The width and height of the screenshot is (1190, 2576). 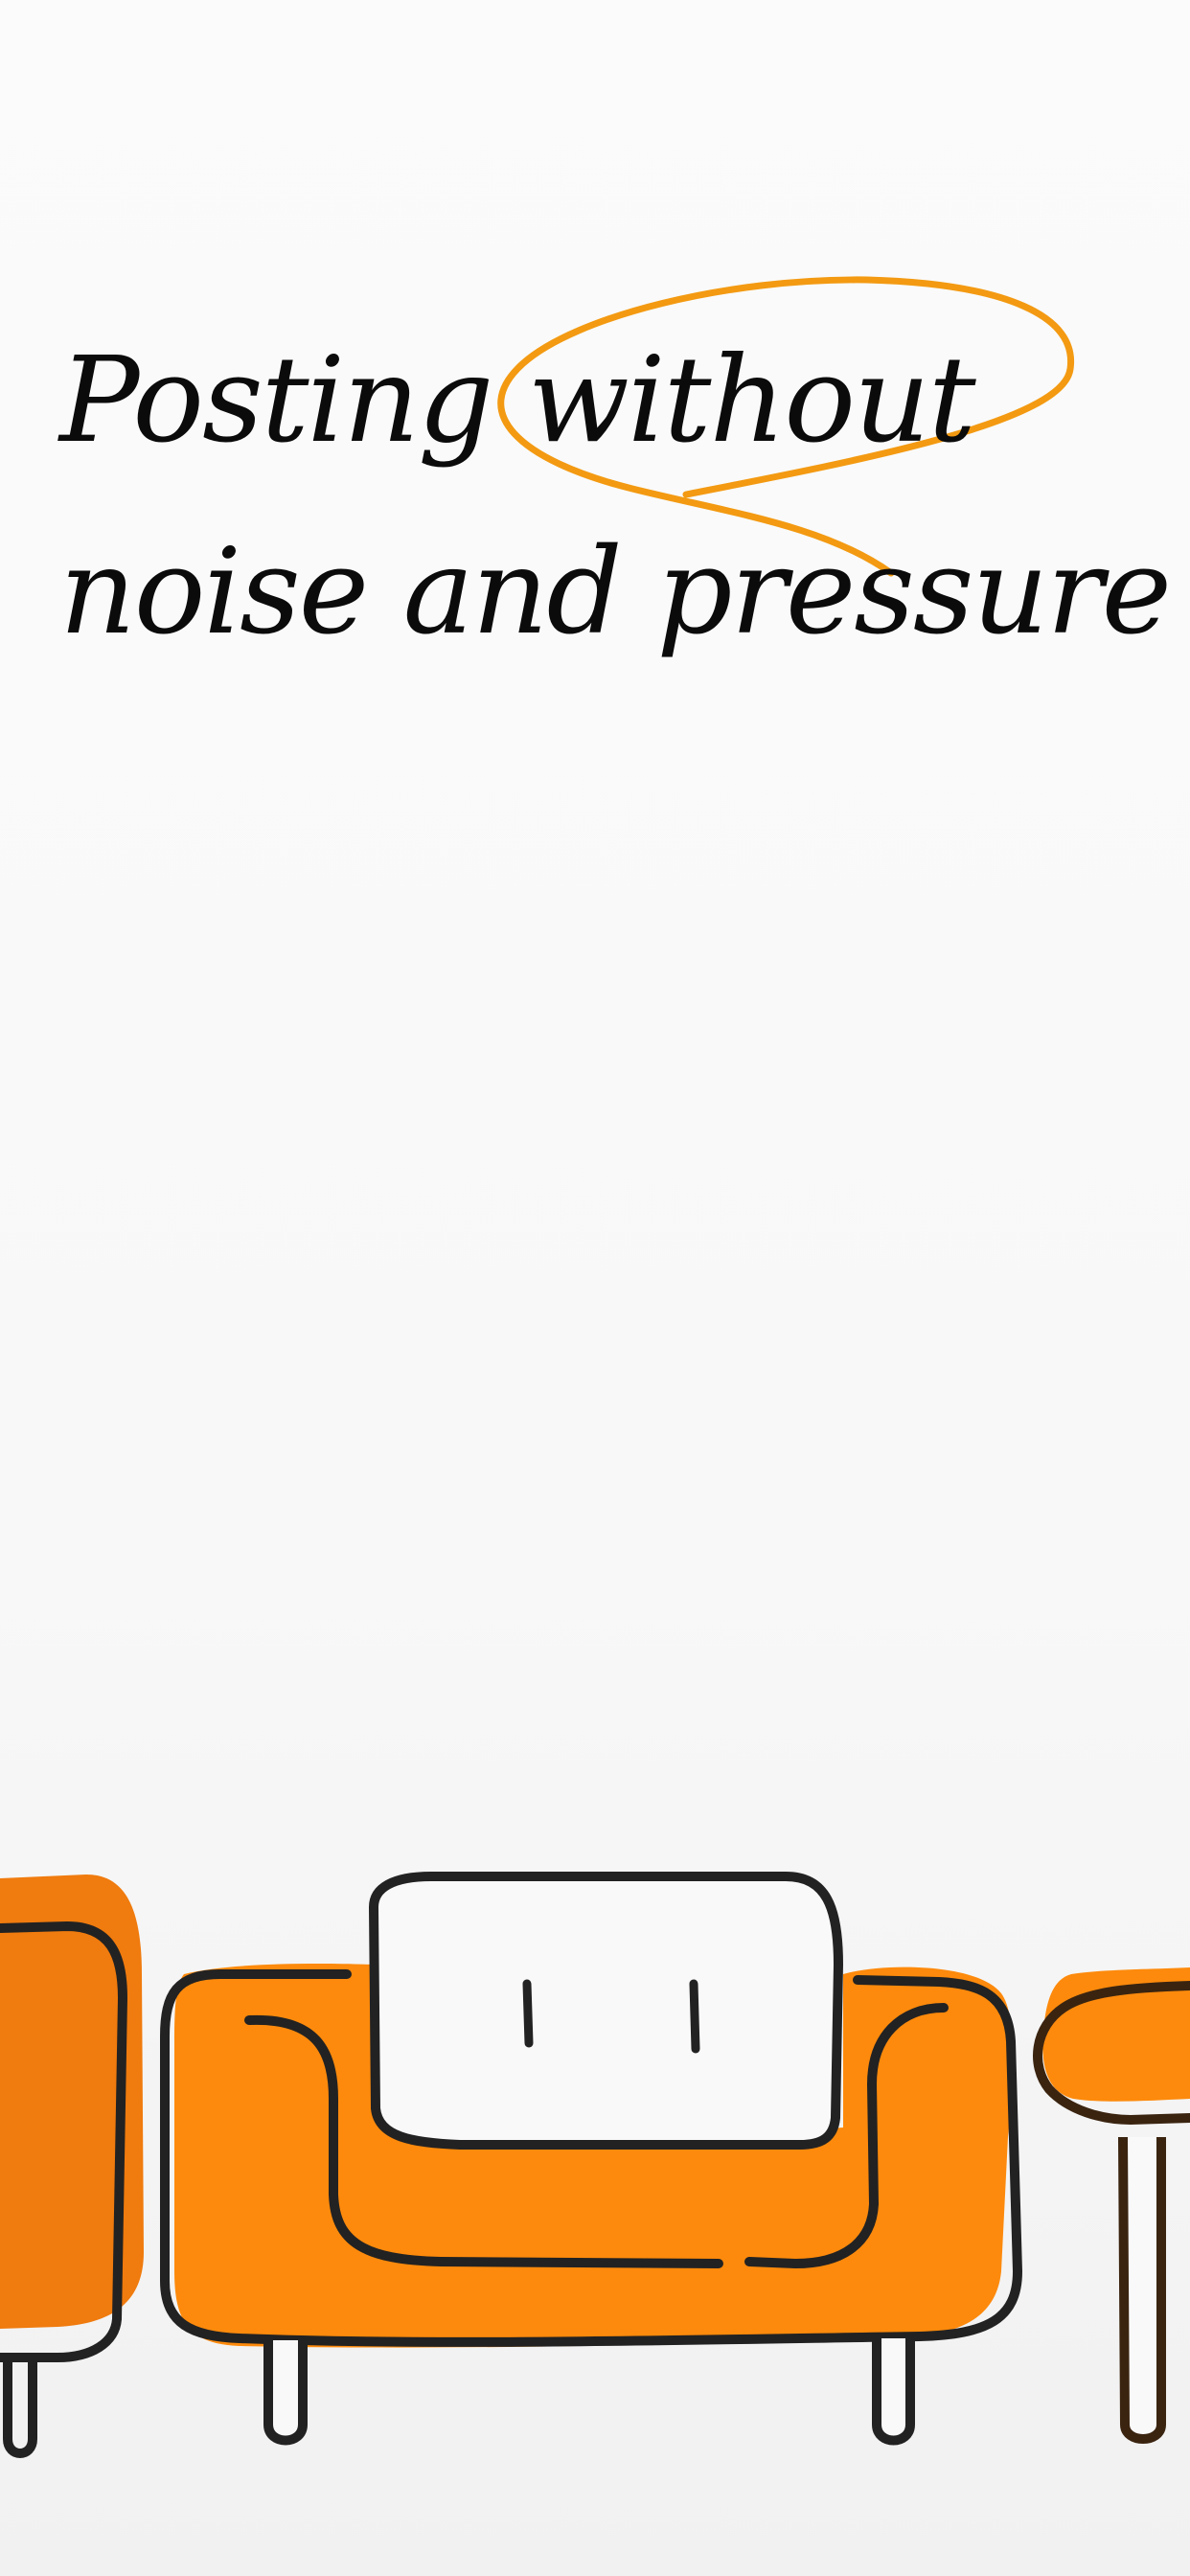 I want to click on headline: Posting without noise and pressure, so click(x=616, y=496).